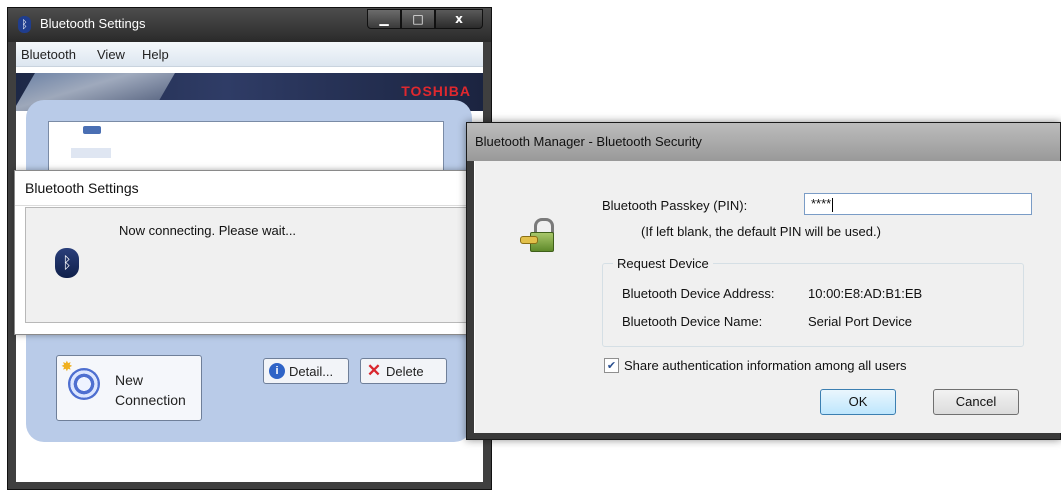 The image size is (1061, 493). I want to click on device-name-value: Serial Port Device, so click(860, 321).